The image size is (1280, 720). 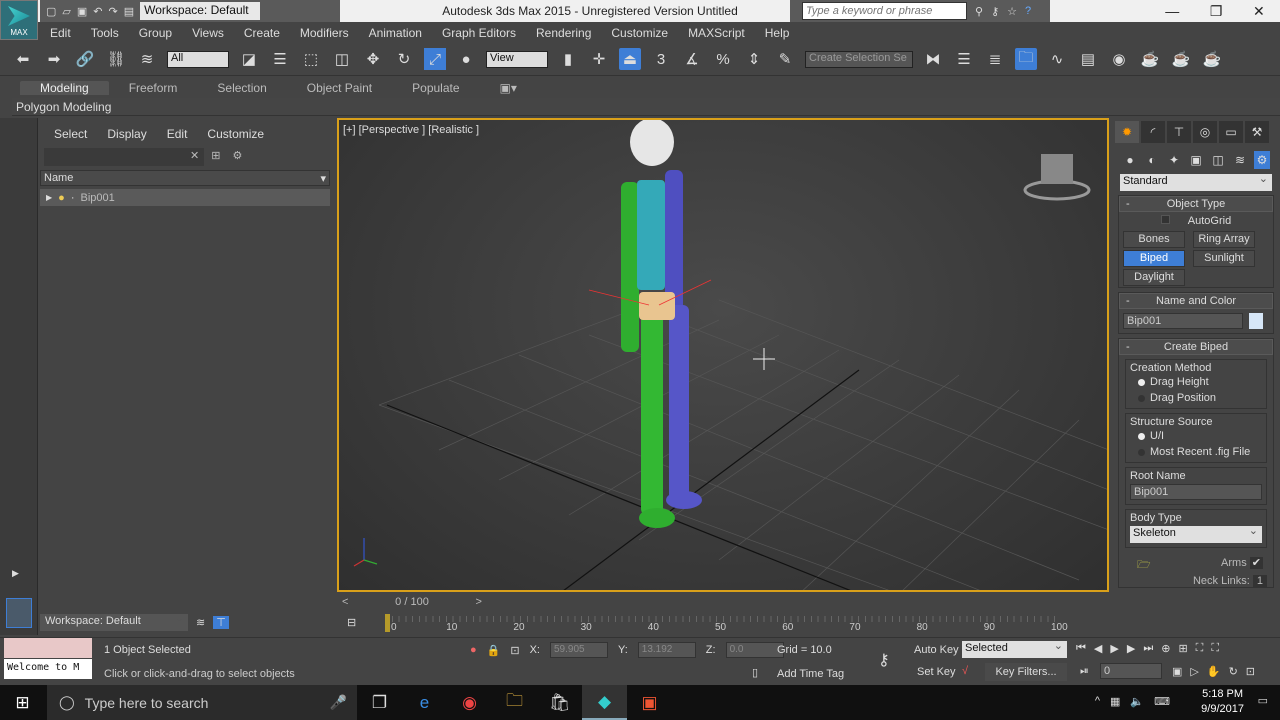 What do you see at coordinates (54, 59) in the screenshot?
I see `redo-icon: ➡` at bounding box center [54, 59].